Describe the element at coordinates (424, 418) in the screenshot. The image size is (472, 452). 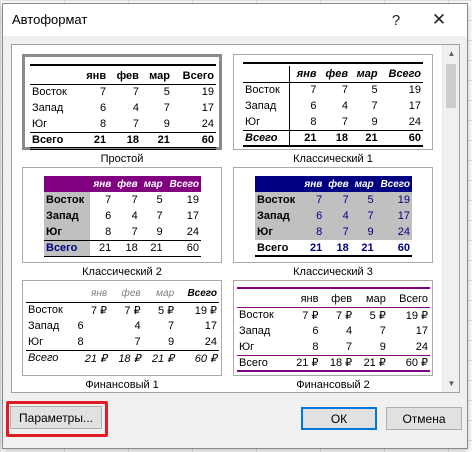
I see `cancel-button: Отмена` at that location.